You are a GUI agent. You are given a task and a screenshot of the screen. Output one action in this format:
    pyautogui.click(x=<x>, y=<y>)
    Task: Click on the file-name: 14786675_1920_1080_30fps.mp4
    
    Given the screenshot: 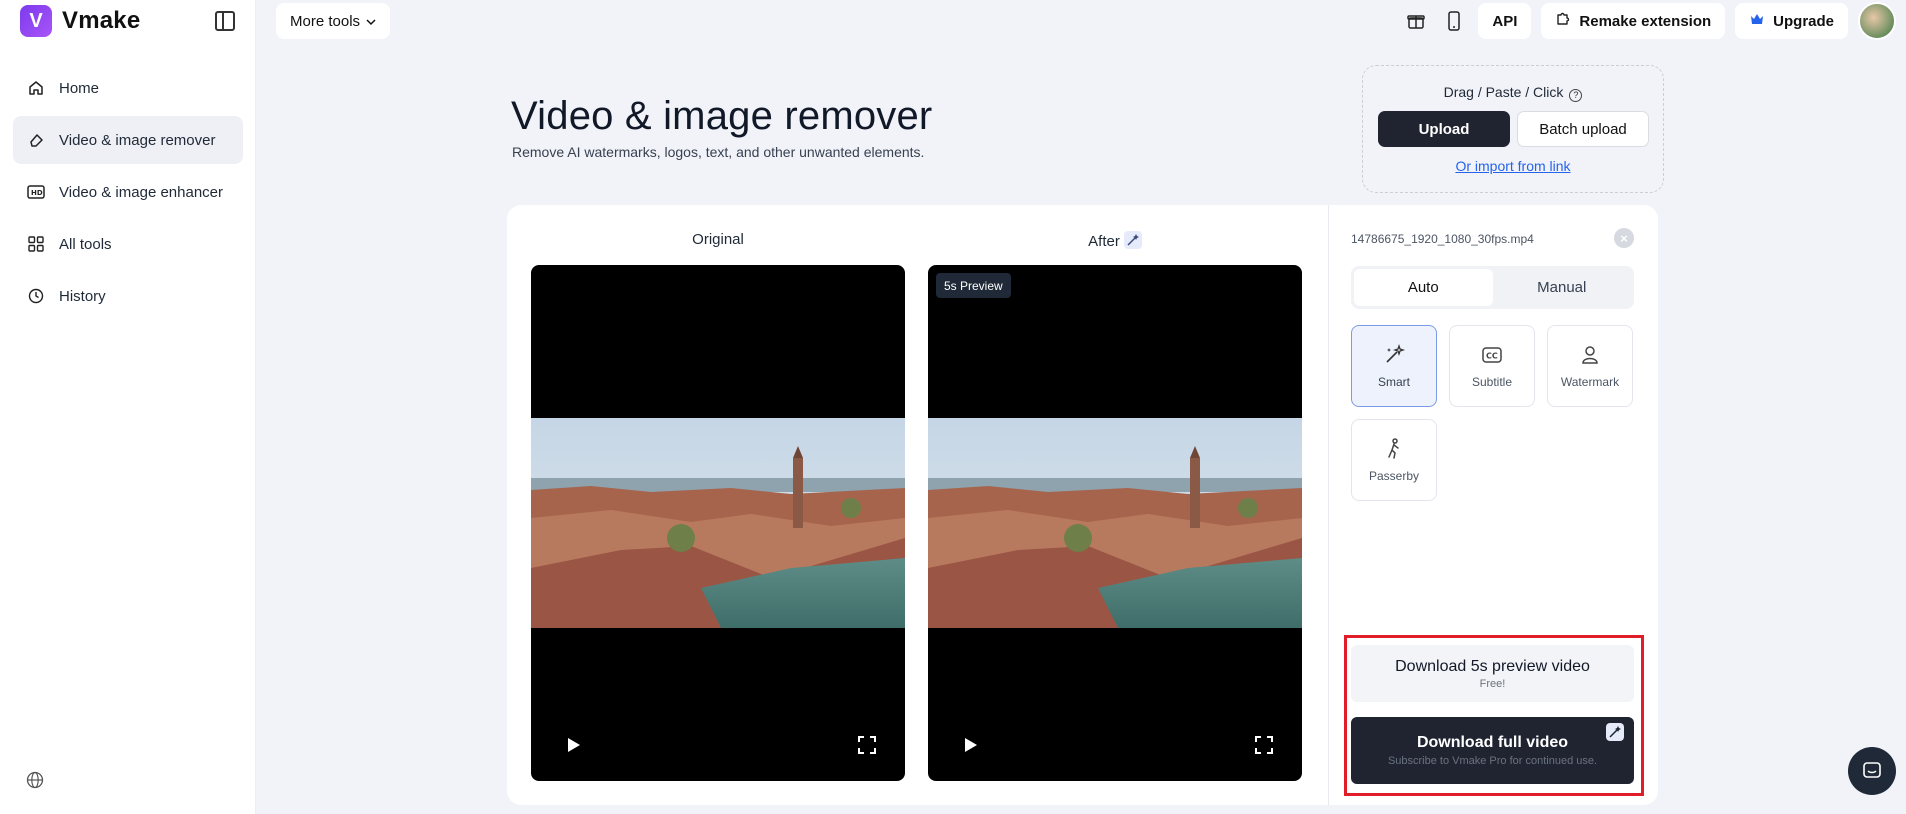 What is the action you would take?
    pyautogui.click(x=1442, y=239)
    